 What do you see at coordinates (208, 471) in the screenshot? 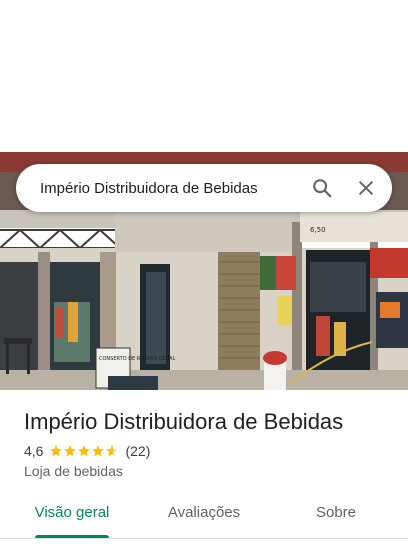
I see `place-category: Loja de bebidas` at bounding box center [208, 471].